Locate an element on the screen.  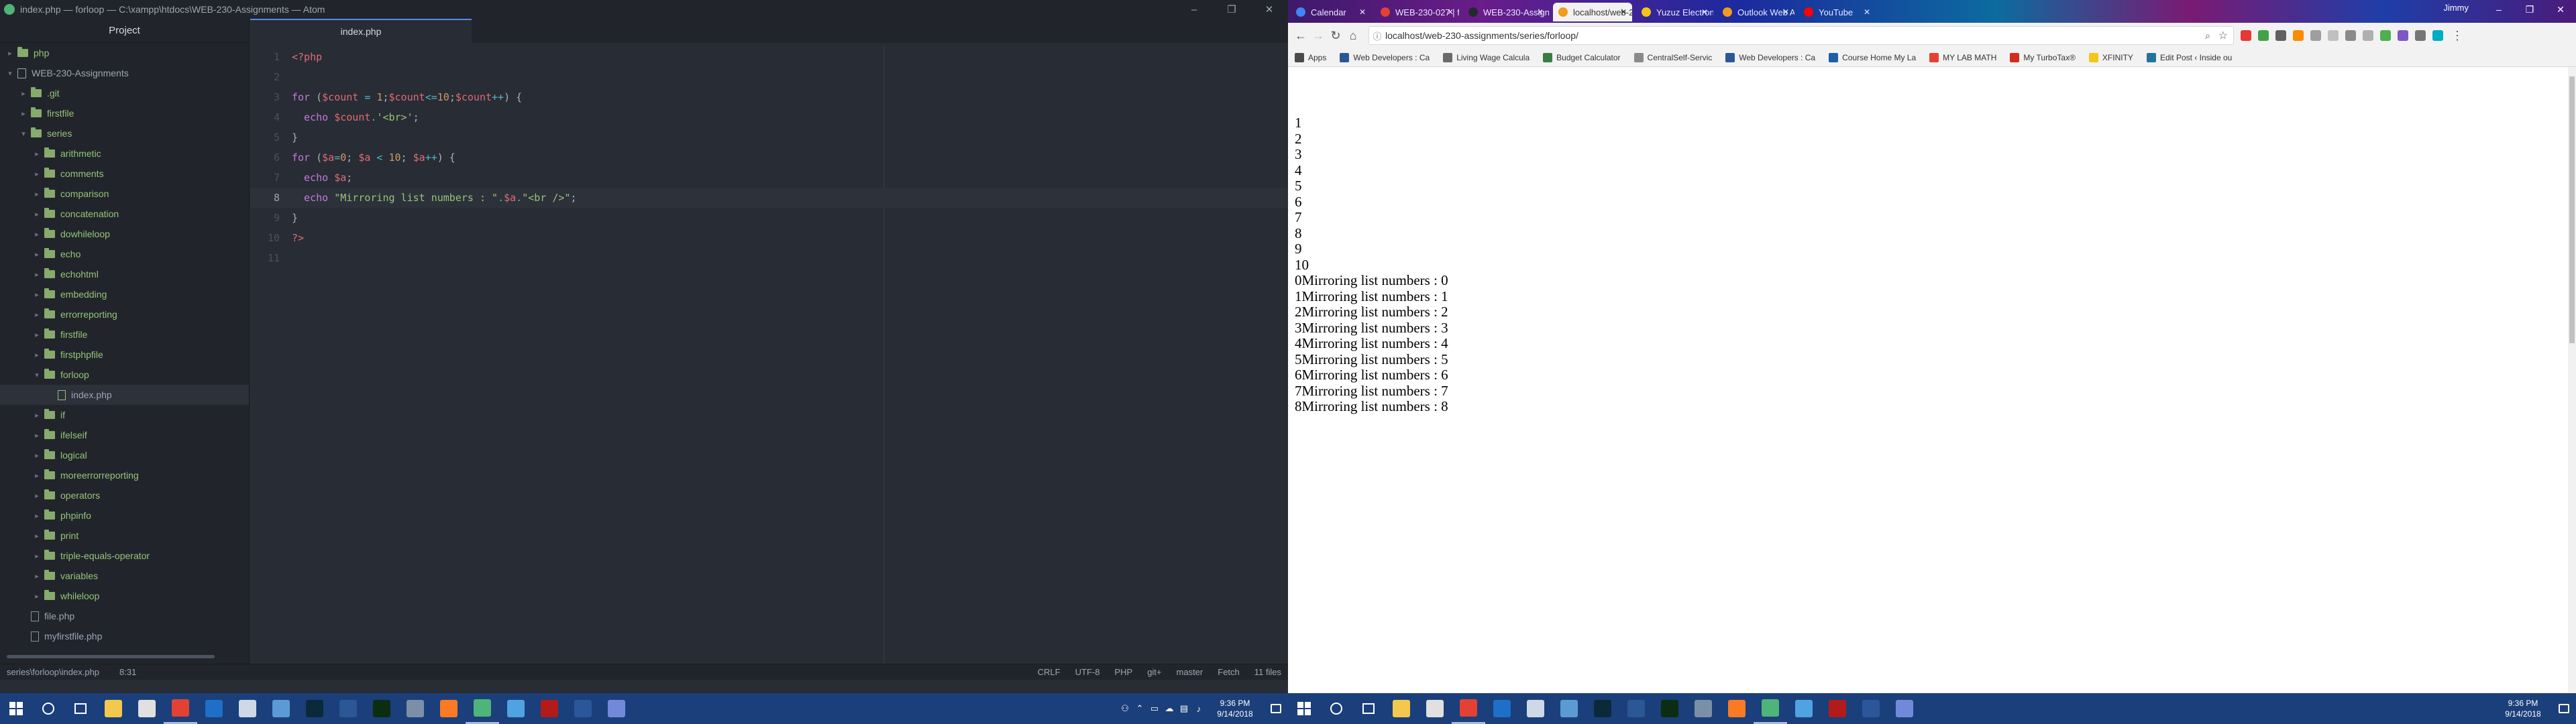
start-button-right is located at coordinates (1304, 708).